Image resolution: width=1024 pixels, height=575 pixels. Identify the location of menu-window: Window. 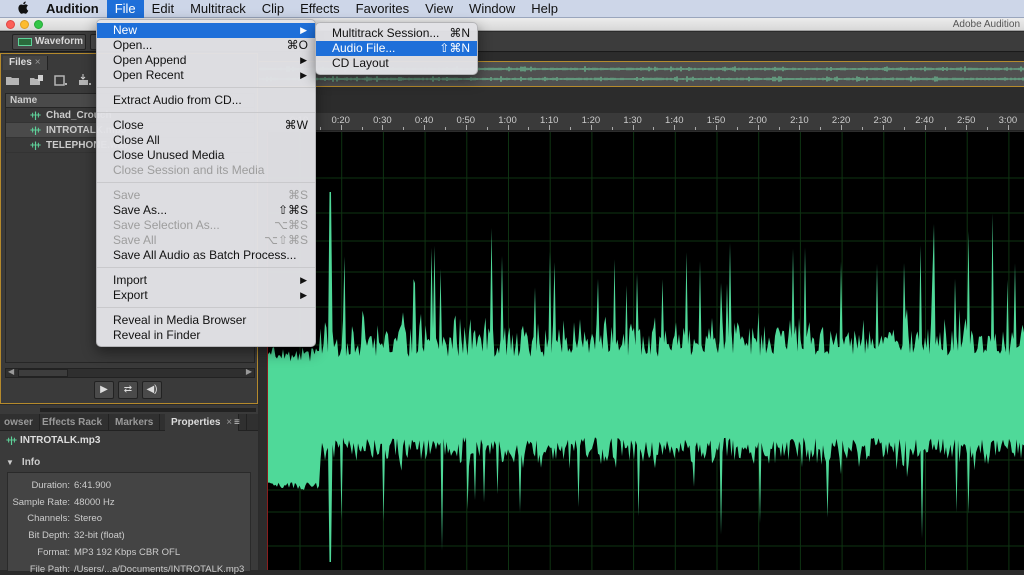
(492, 9).